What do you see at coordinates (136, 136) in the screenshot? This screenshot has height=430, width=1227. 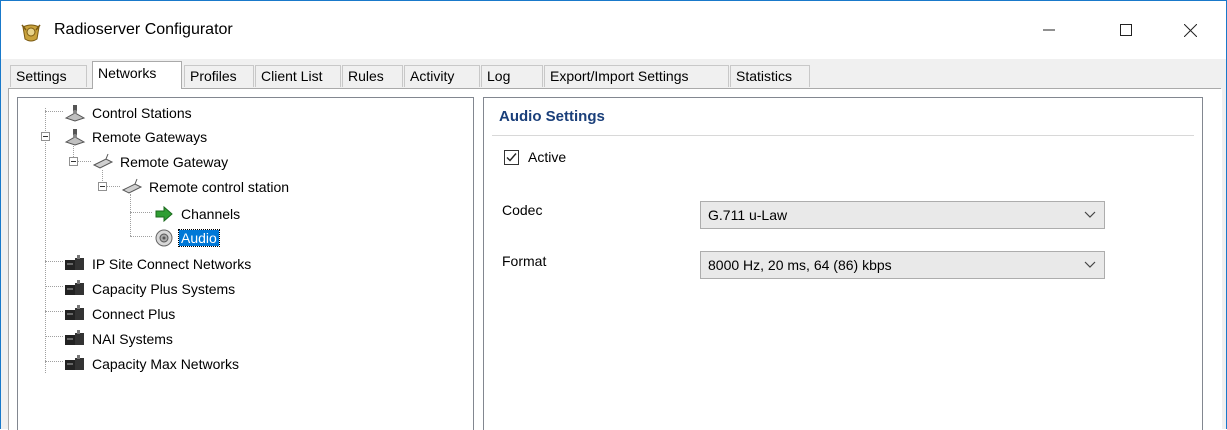 I see `tree-item-remote-gateways: Remote Gateways` at bounding box center [136, 136].